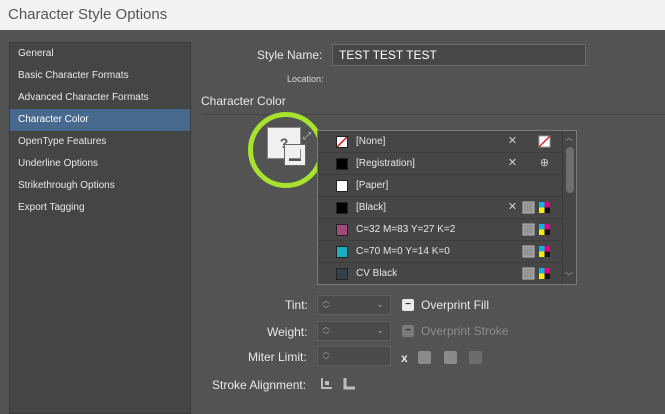 This screenshot has height=414, width=665. What do you see at coordinates (441, 186) in the screenshot?
I see `swatch-row: [Paper]` at bounding box center [441, 186].